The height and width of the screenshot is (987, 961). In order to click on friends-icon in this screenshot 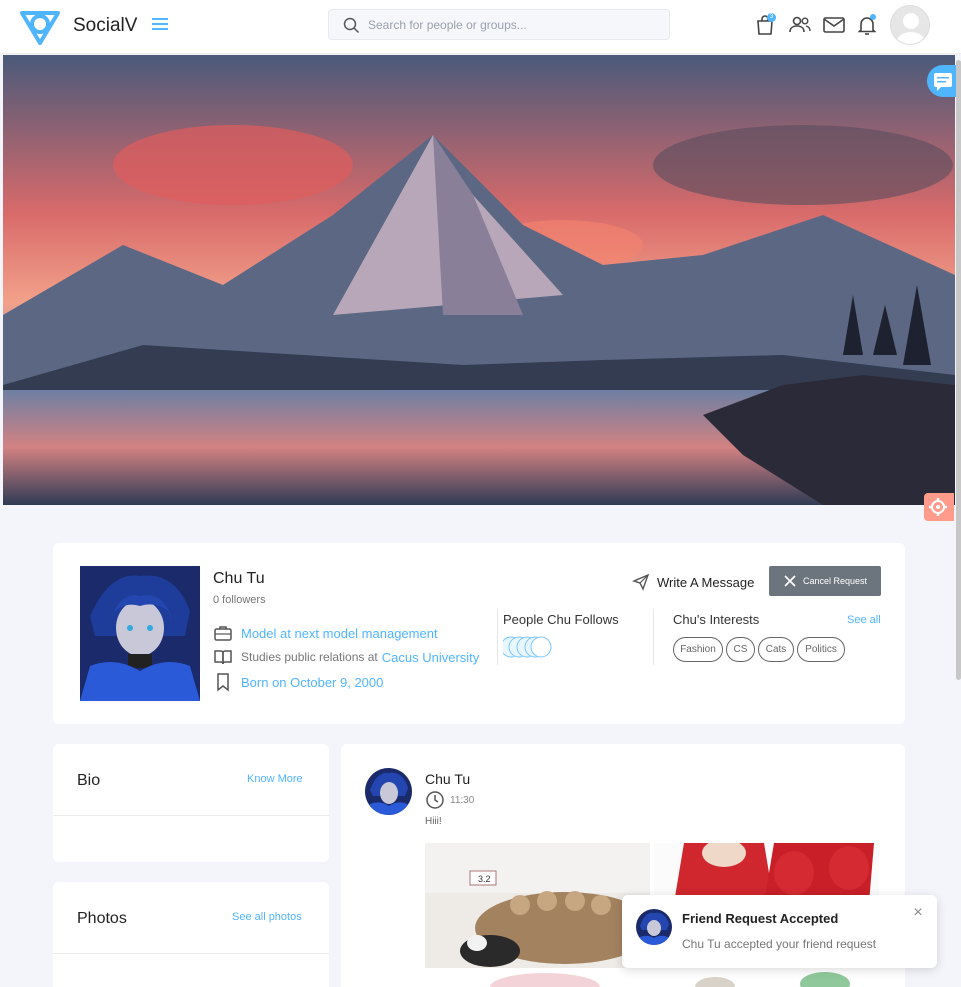, I will do `click(800, 25)`.